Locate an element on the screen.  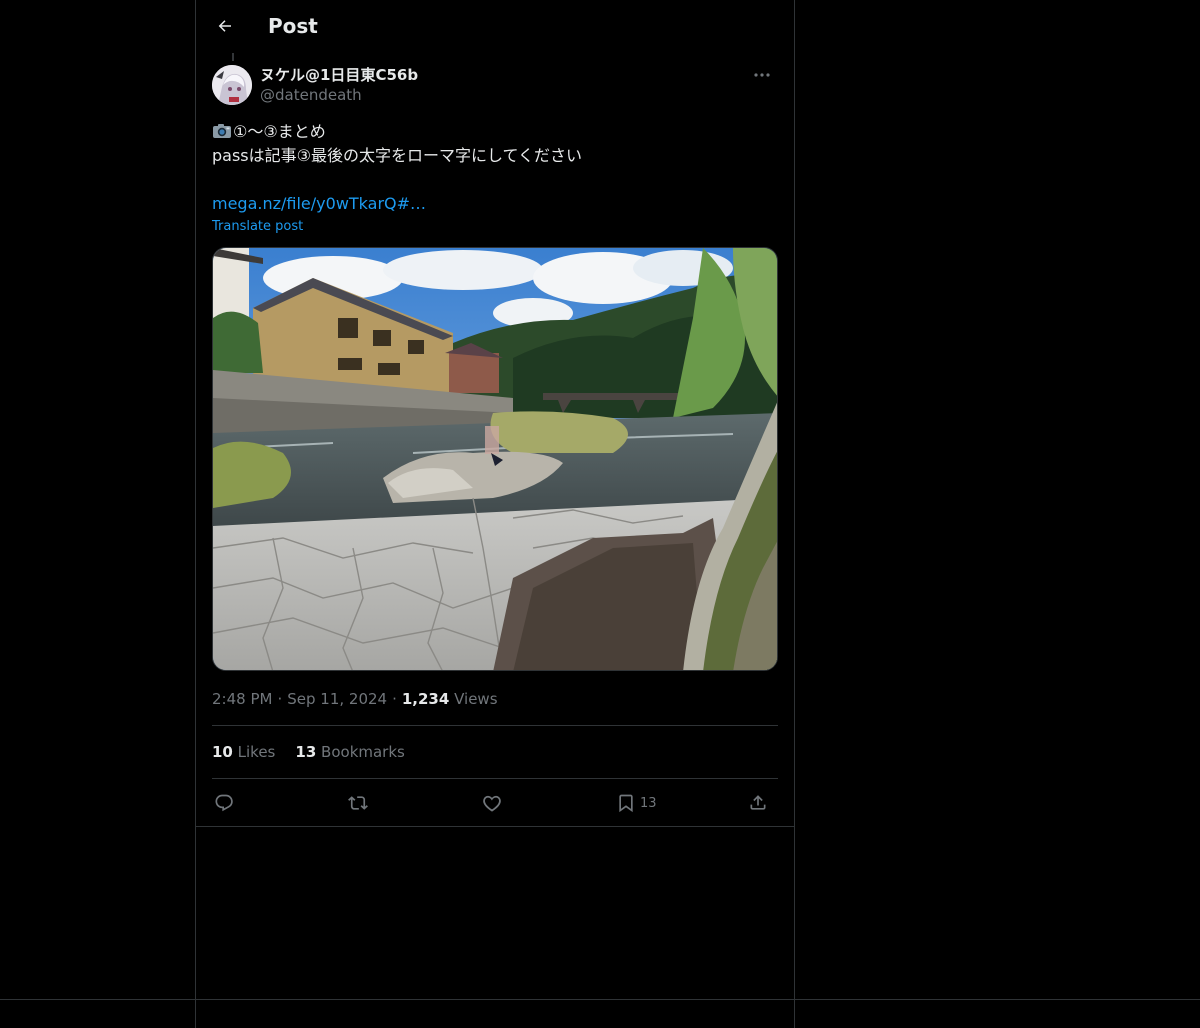
bookmarks-count: 13 is located at coordinates (306, 752).